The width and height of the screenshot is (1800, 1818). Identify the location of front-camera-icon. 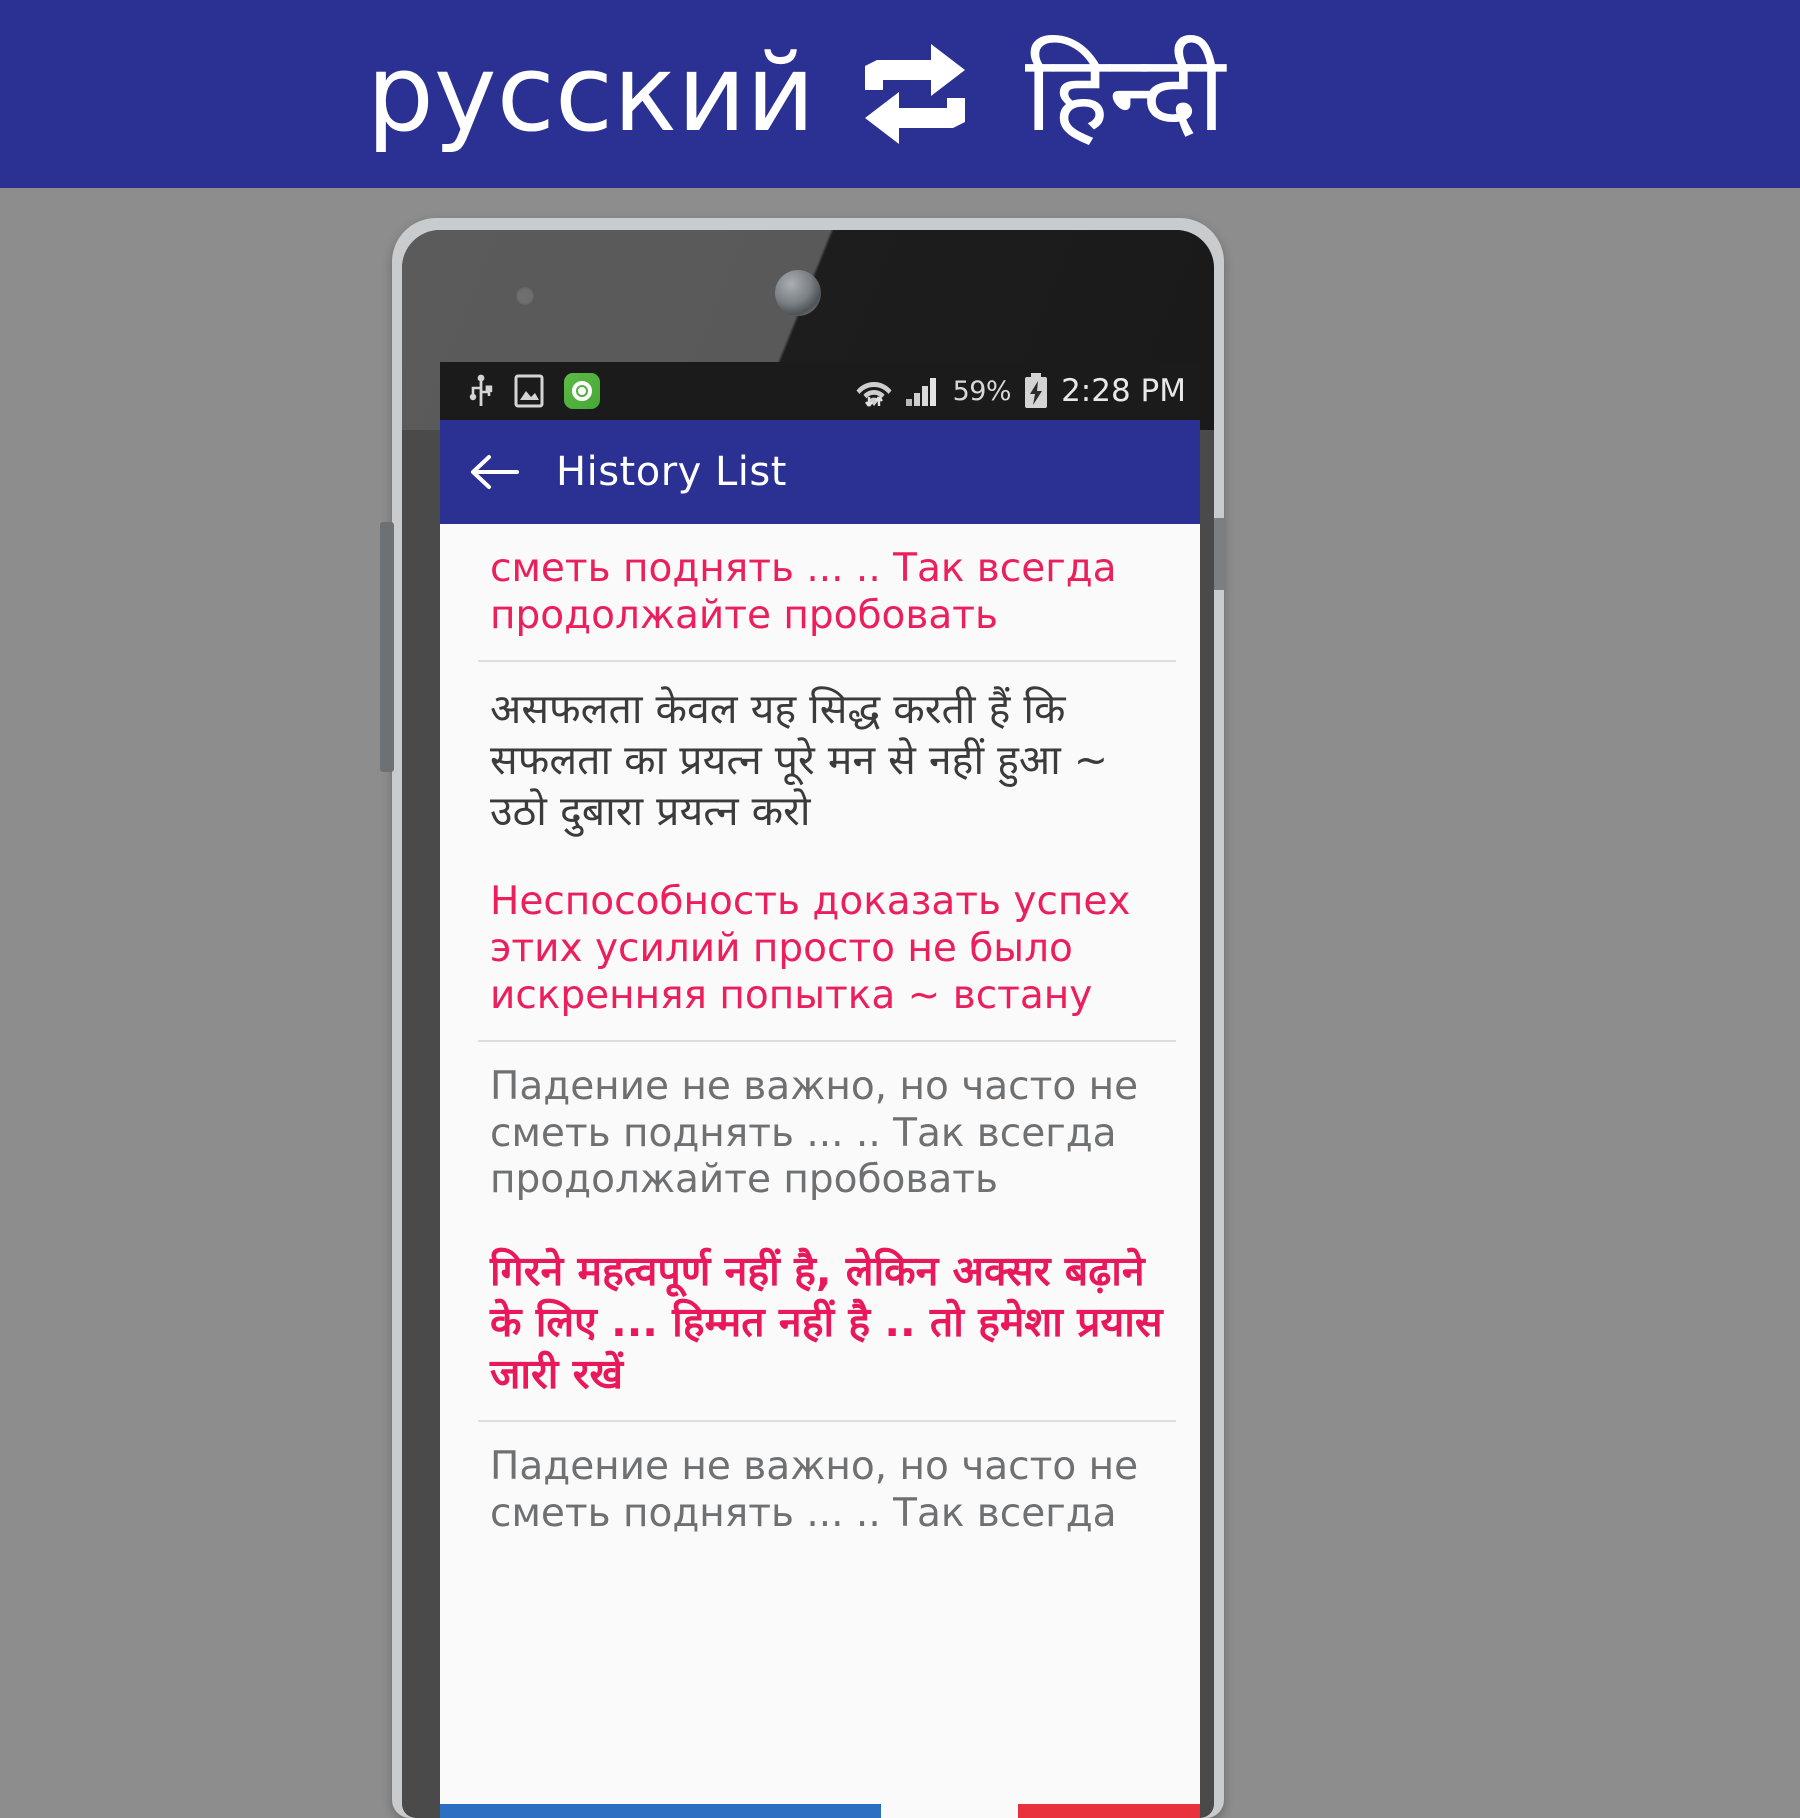
(525, 296).